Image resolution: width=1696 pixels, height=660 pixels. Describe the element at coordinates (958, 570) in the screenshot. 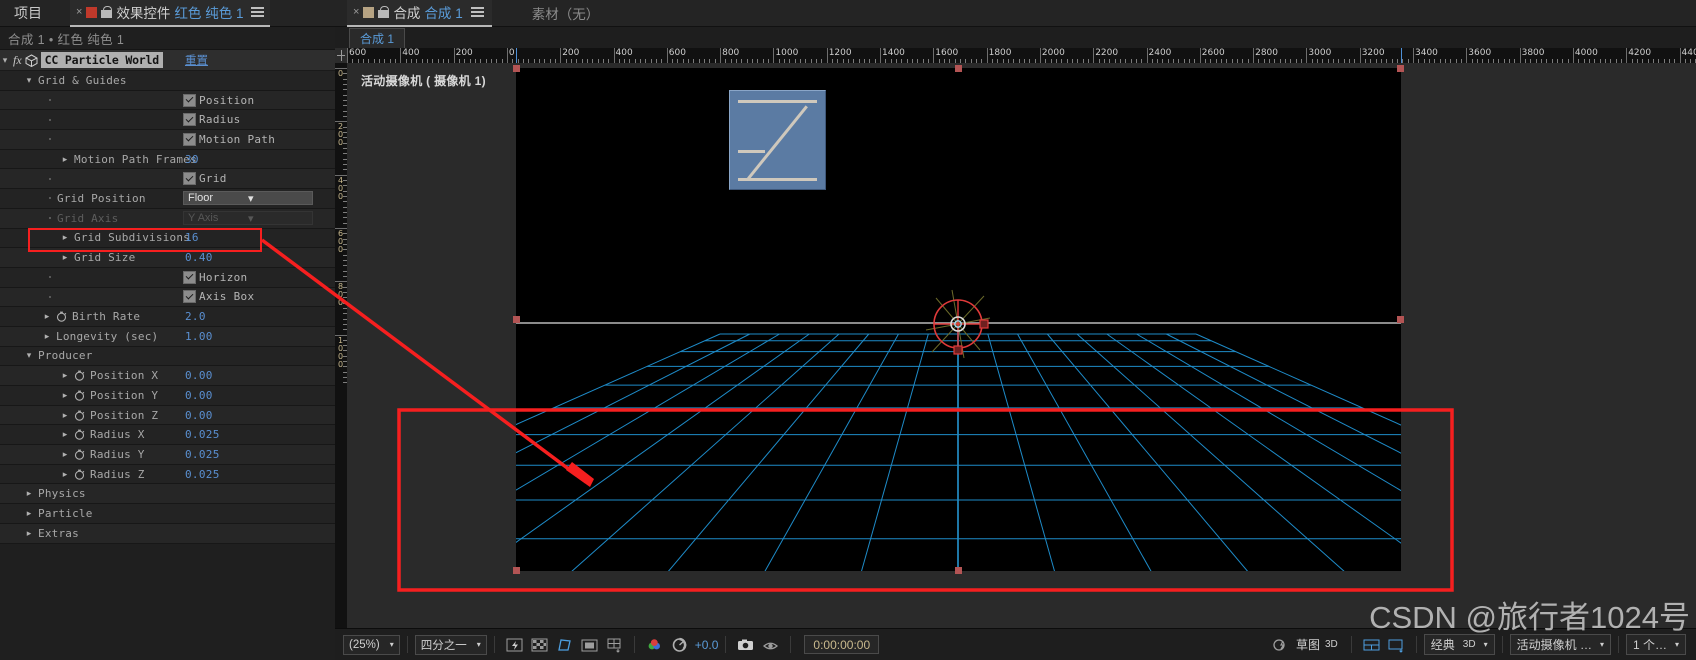

I see `layer-handle-bottom-center` at that location.